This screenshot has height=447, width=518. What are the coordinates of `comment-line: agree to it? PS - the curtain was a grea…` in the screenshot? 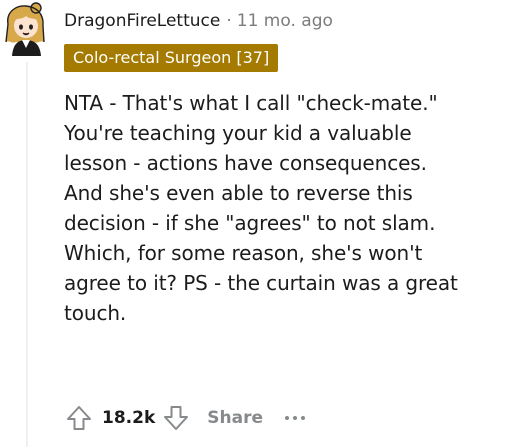 It's located at (261, 283).